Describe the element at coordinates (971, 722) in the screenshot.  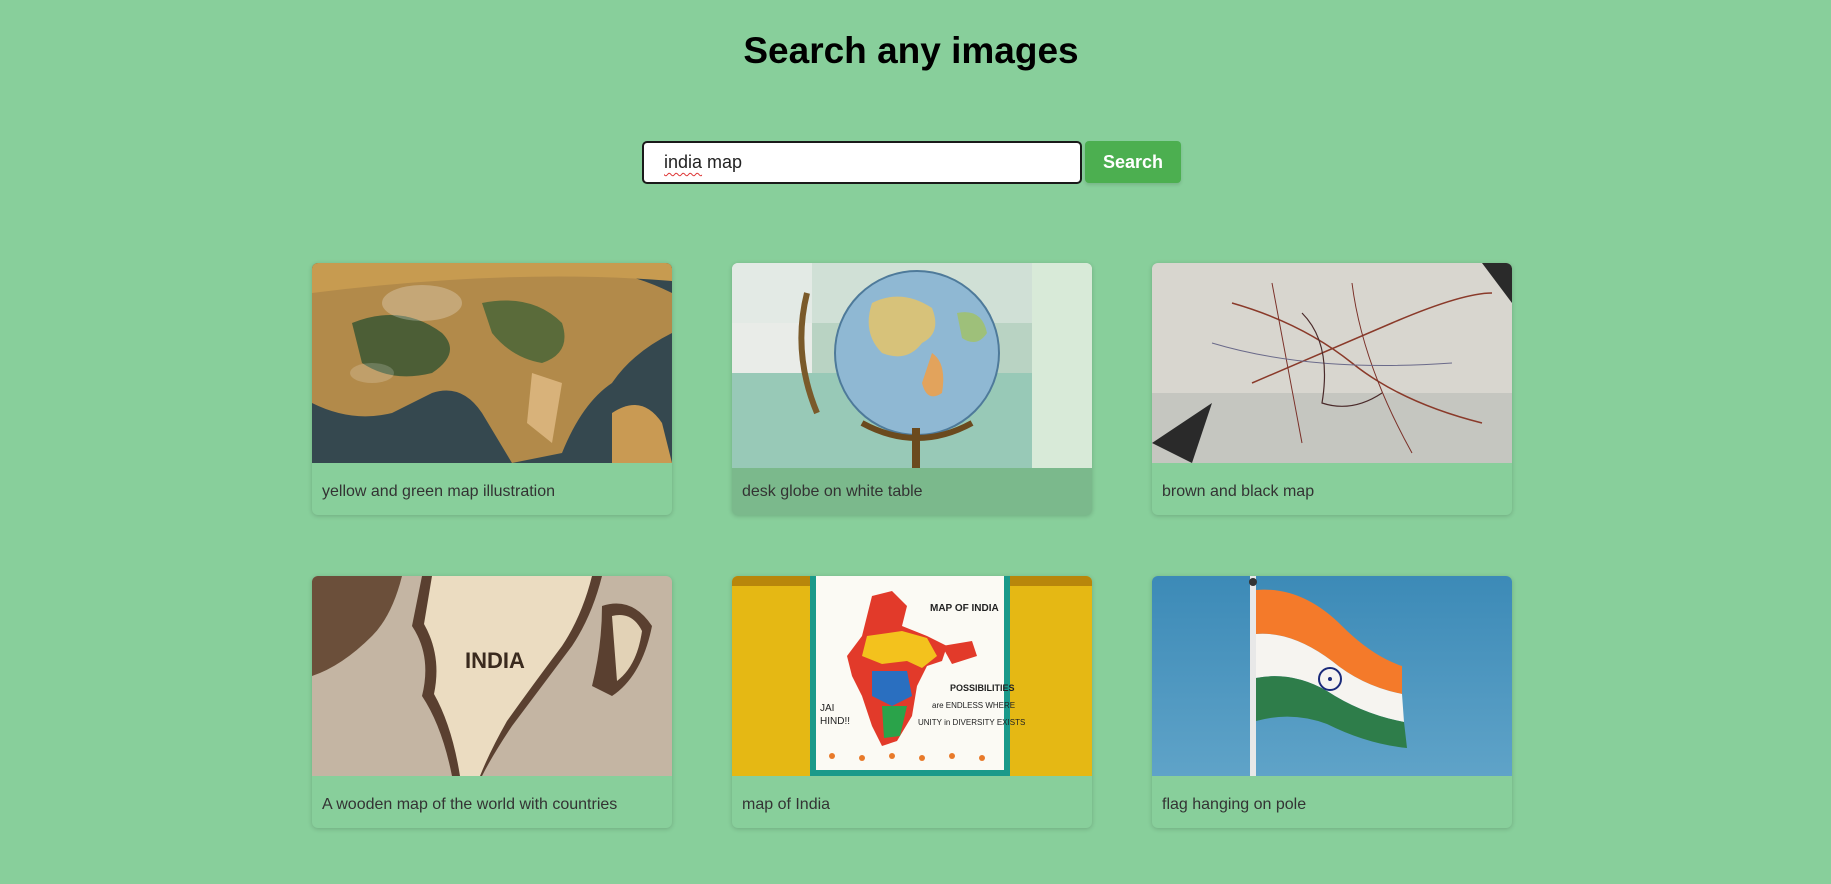
I see `poster-text-line3: UNITY in DIVERSITY EXISTS` at that location.